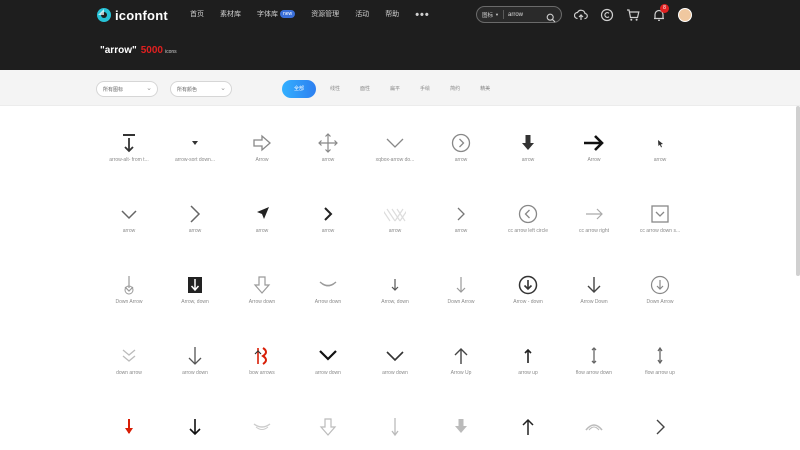 This screenshot has height=450, width=800. What do you see at coordinates (594, 302) in the screenshot?
I see `icon-label: Arrow Down` at bounding box center [594, 302].